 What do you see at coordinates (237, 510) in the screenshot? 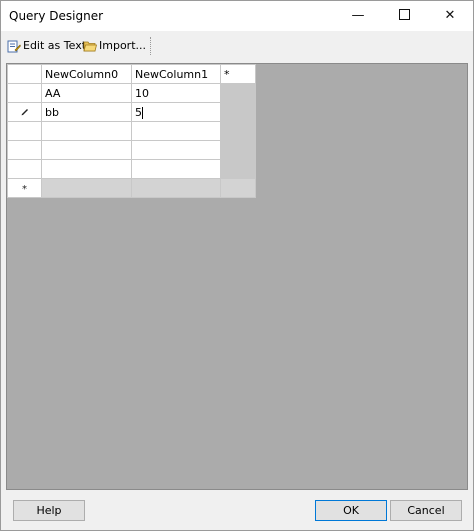
I see `dialog-footer: Help OK Cancel` at bounding box center [237, 510].